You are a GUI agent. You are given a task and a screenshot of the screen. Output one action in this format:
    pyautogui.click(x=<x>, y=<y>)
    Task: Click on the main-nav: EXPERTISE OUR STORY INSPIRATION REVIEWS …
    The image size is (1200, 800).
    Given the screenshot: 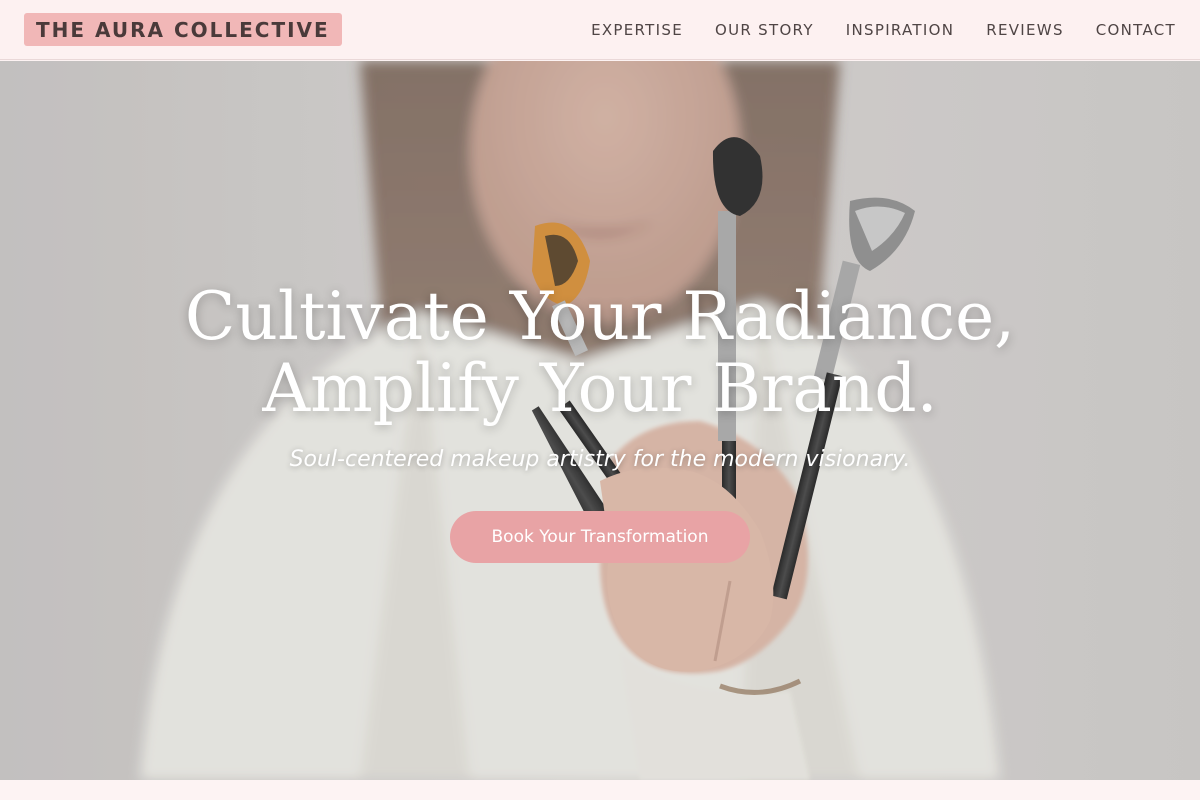 What is the action you would take?
    pyautogui.click(x=883, y=30)
    